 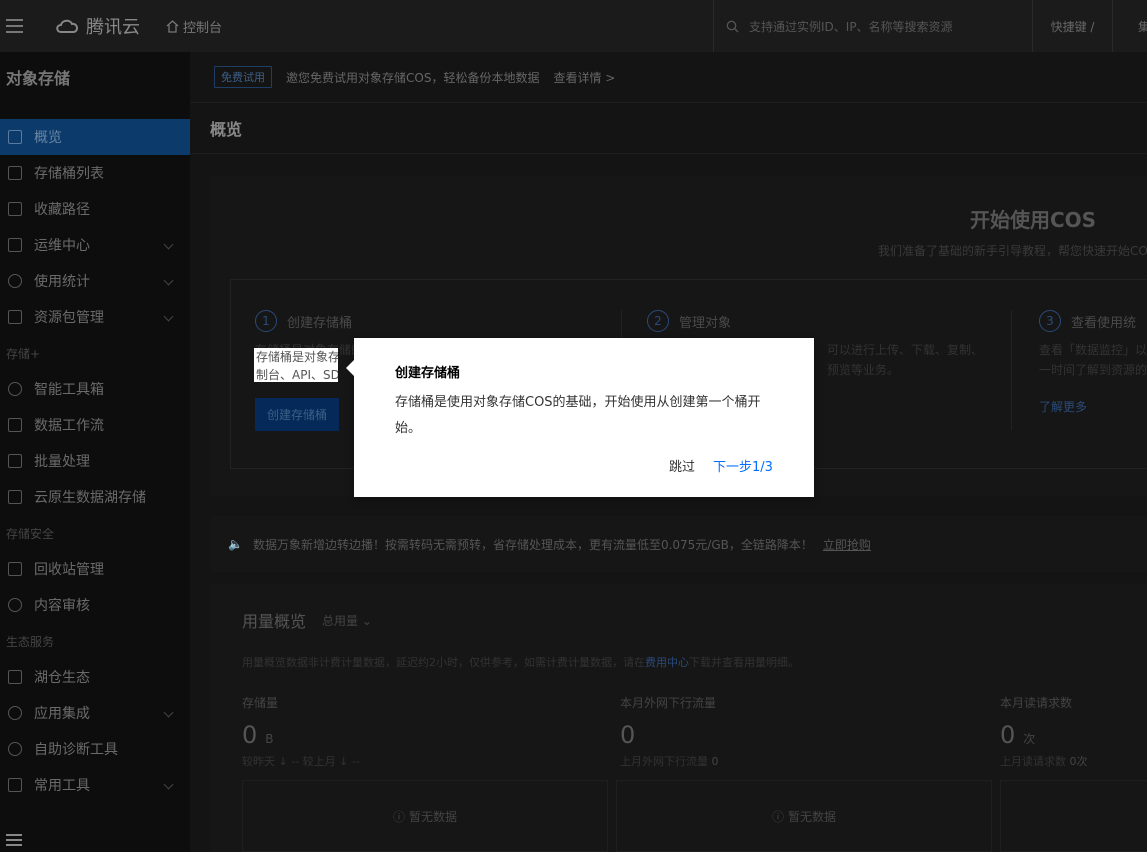 I want to click on sidebar-item-favorites: 收藏路径, so click(x=95, y=209).